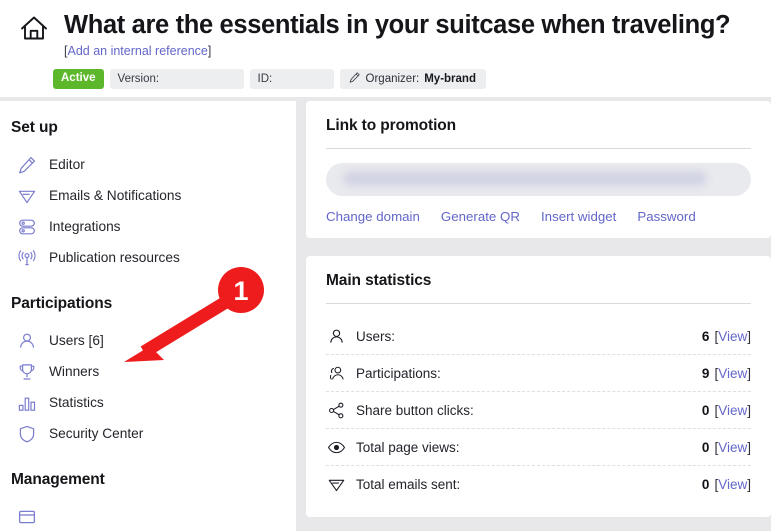 This screenshot has width=771, height=531. Describe the element at coordinates (114, 257) in the screenshot. I see `sidebar-item-label: Publication resources` at that location.